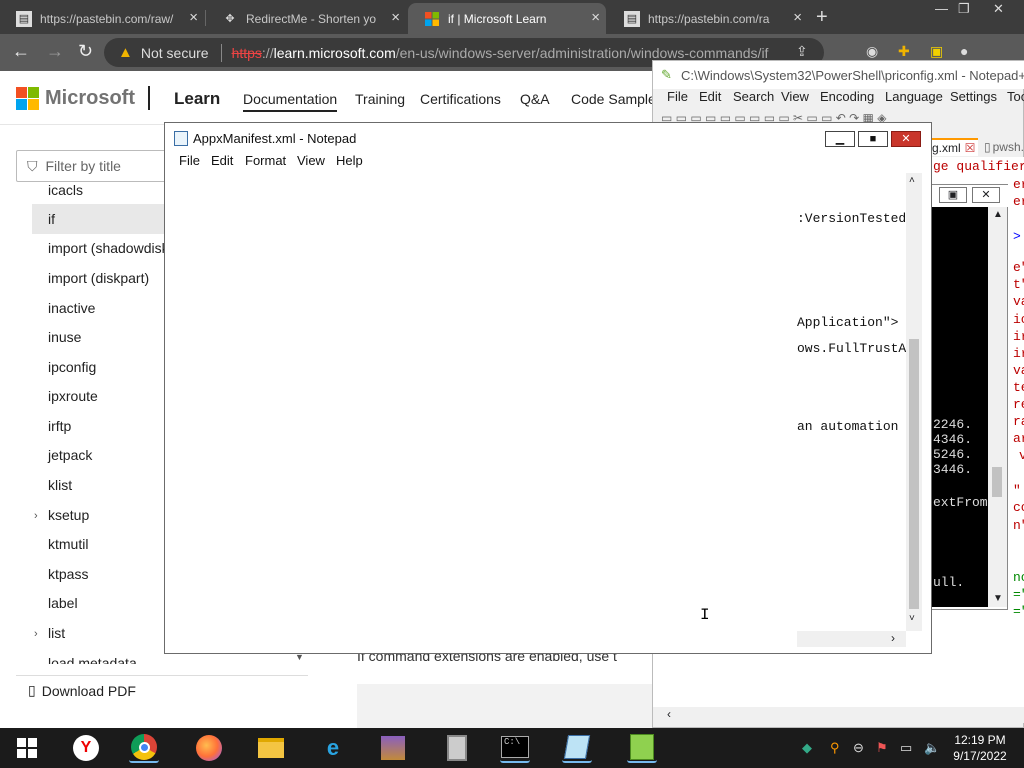  I want to click on powershell-titlebar: — ▣ ✕, so click(970, 196).